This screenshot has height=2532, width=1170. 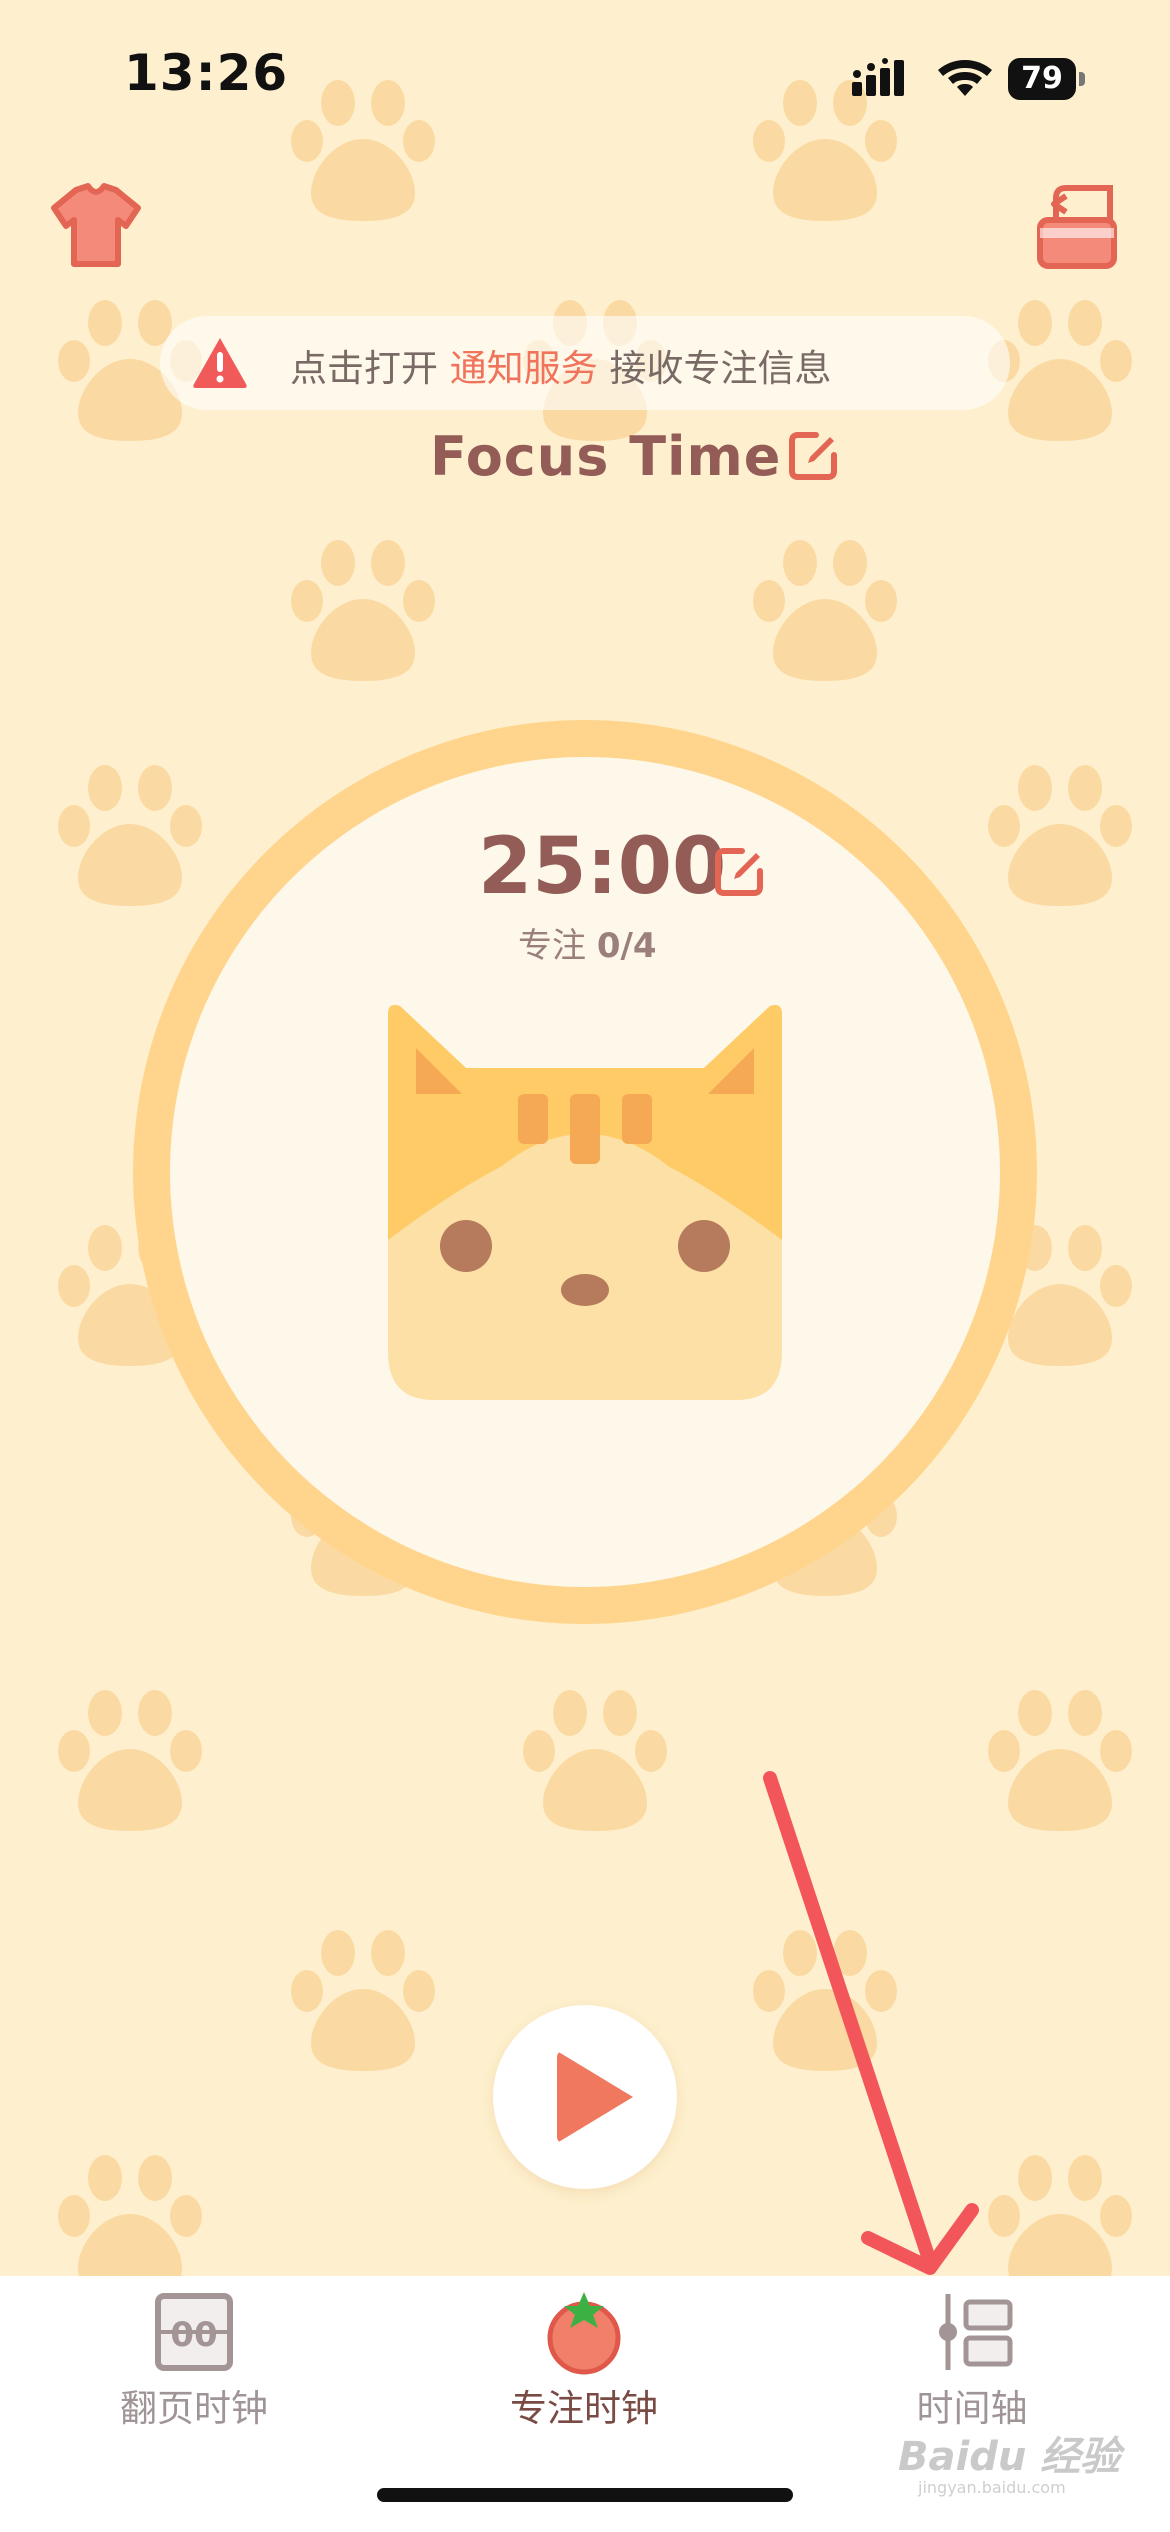 What do you see at coordinates (626, 946) in the screenshot?
I see `focus-progress: 0/4` at bounding box center [626, 946].